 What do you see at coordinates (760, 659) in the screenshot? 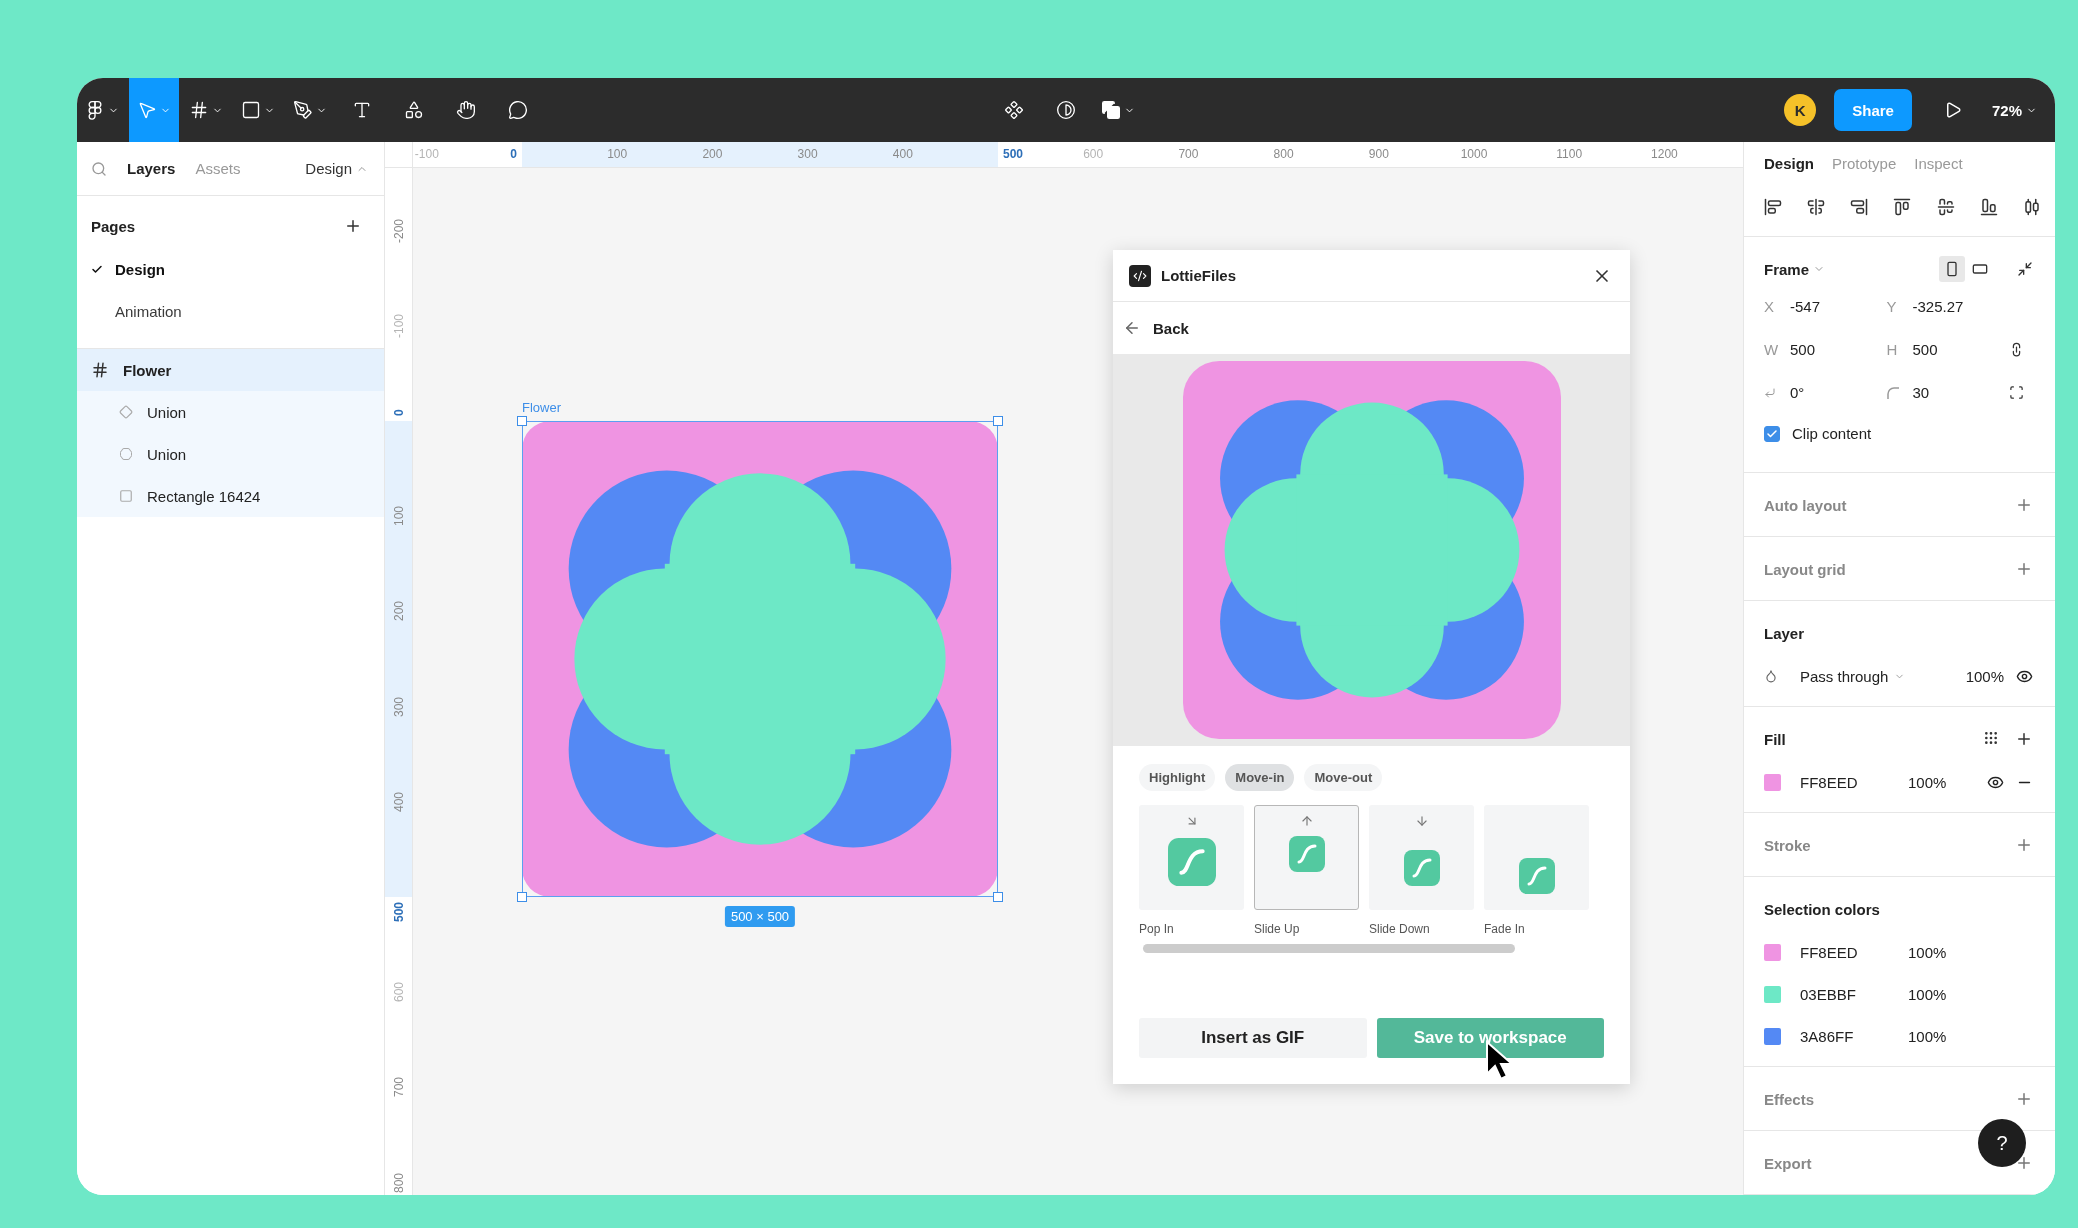
I see `selected-frame-drawing` at bounding box center [760, 659].